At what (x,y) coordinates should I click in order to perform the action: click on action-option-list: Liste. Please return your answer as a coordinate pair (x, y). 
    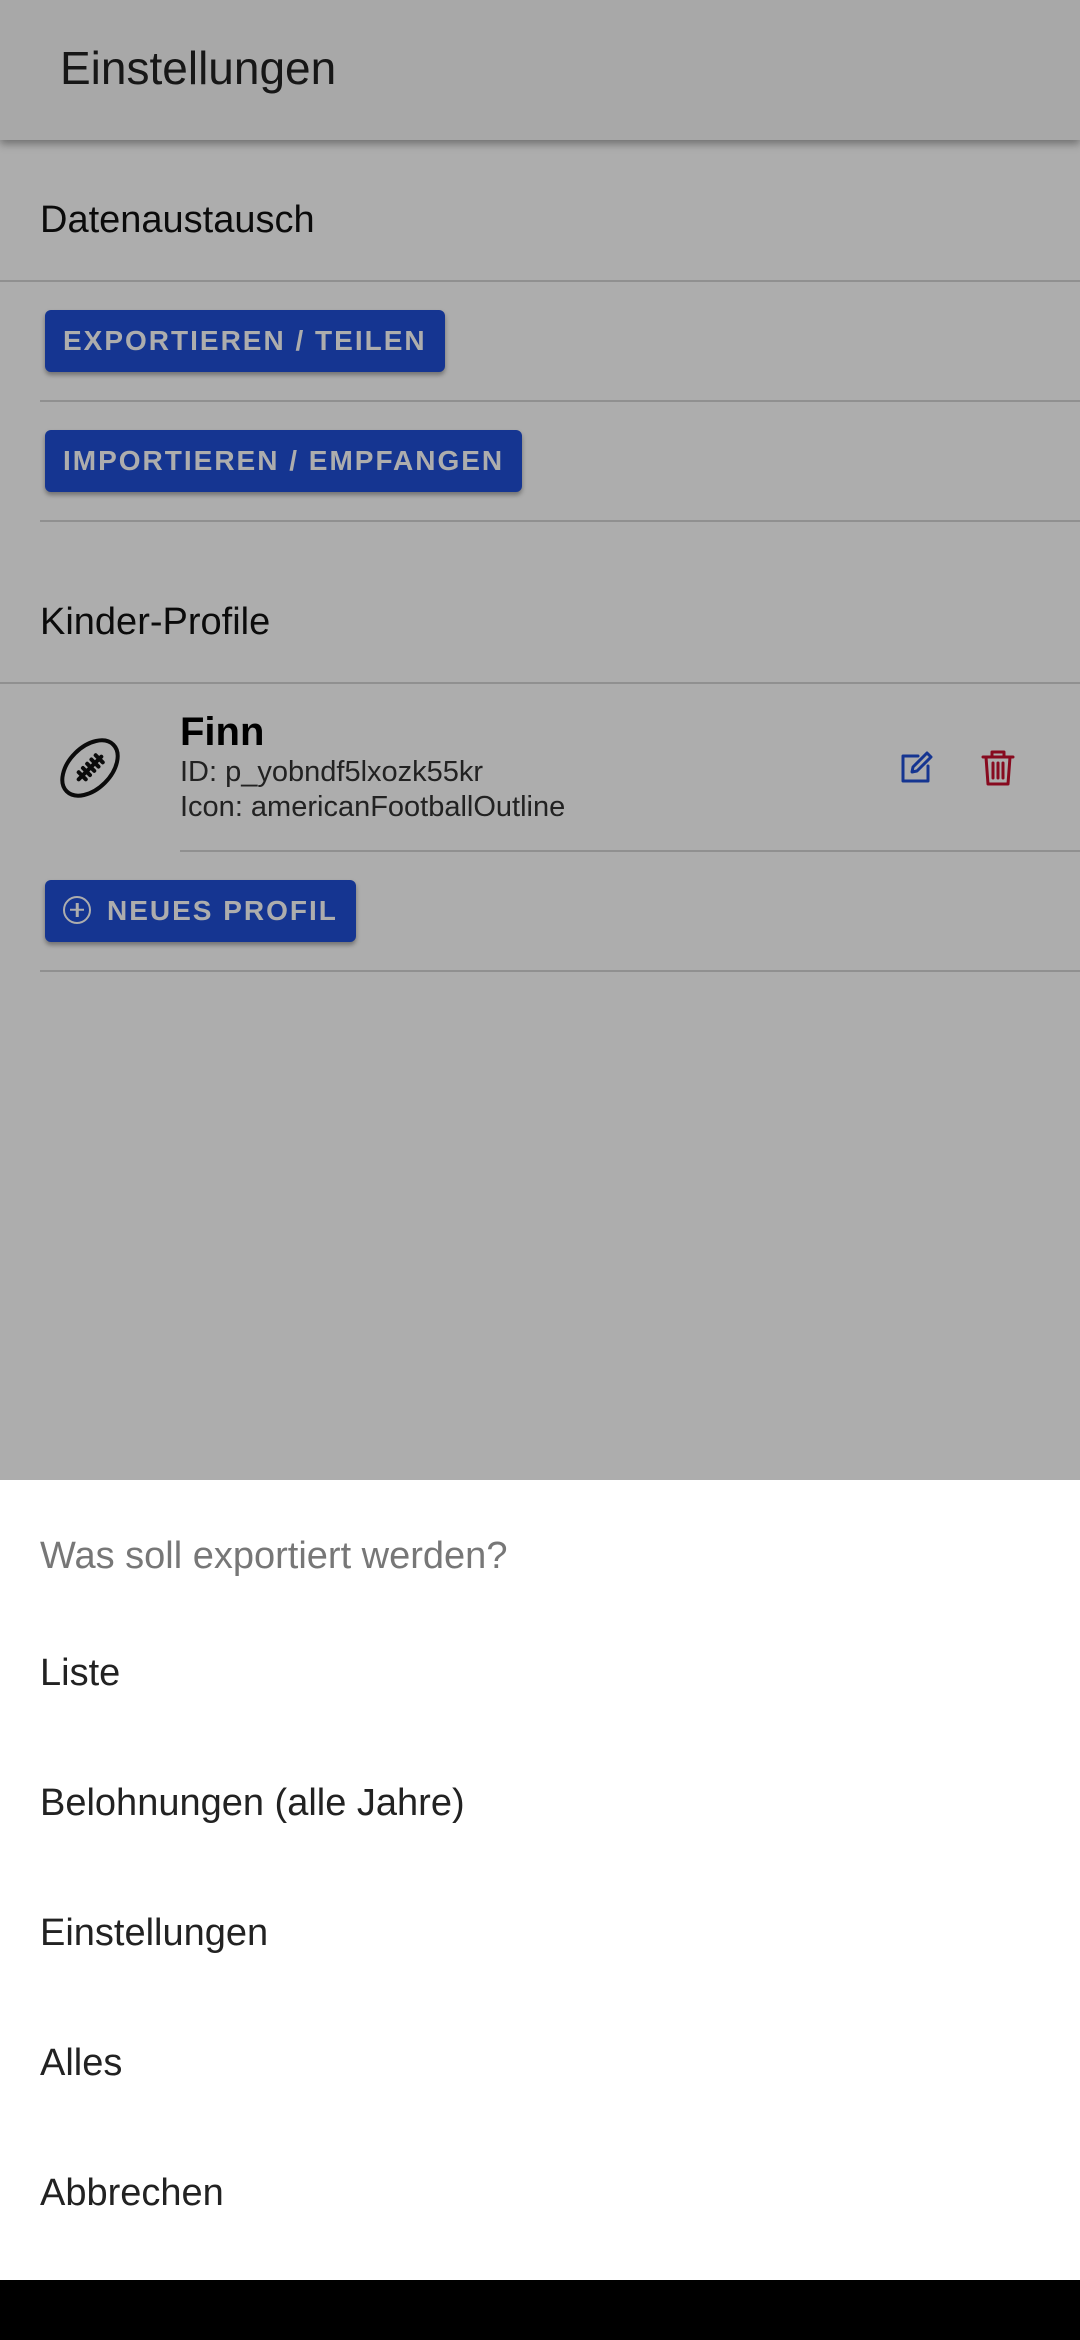
    Looking at the image, I should click on (540, 1673).